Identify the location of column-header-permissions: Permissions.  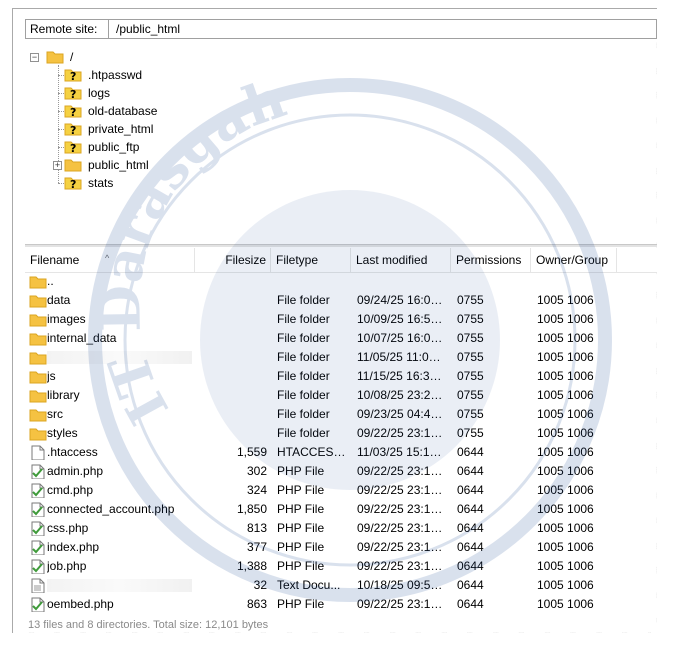
(491, 260).